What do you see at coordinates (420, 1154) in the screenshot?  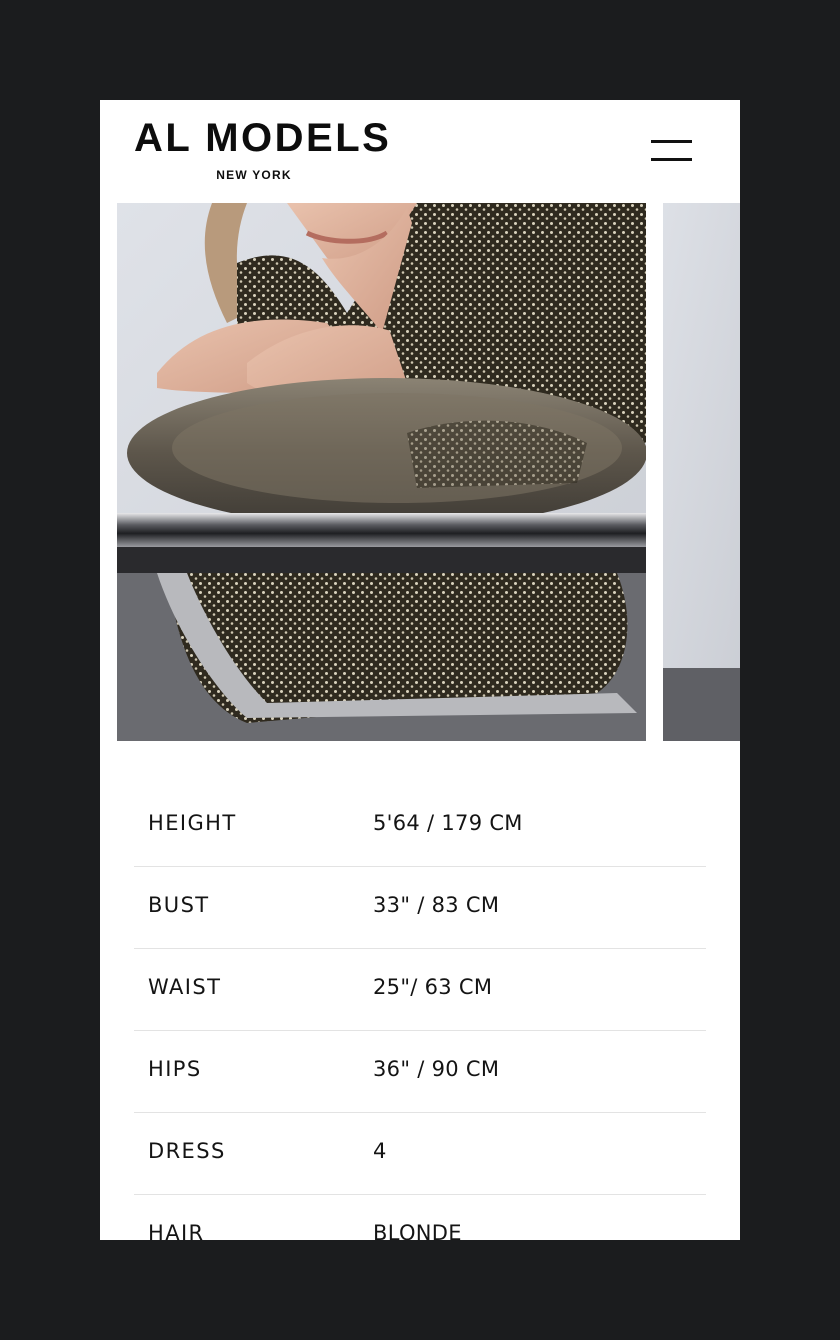 I see `measurement-row-dress: DRESS 4` at bounding box center [420, 1154].